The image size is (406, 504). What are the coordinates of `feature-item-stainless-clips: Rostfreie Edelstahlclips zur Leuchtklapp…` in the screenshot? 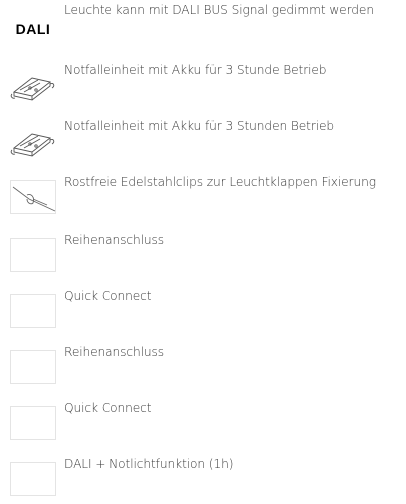 It's located at (205, 198).